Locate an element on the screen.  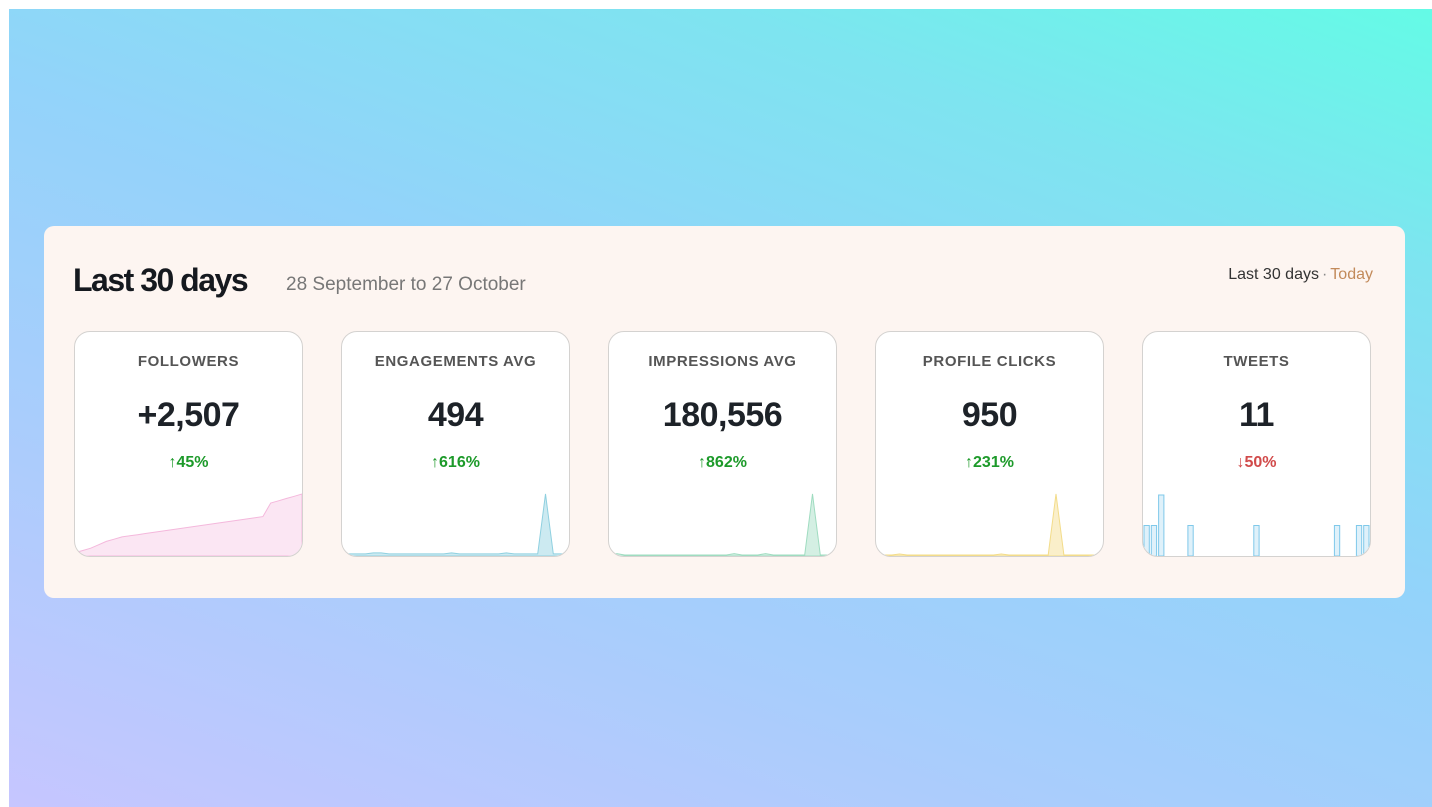
card-value: 950 is located at coordinates (989, 415).